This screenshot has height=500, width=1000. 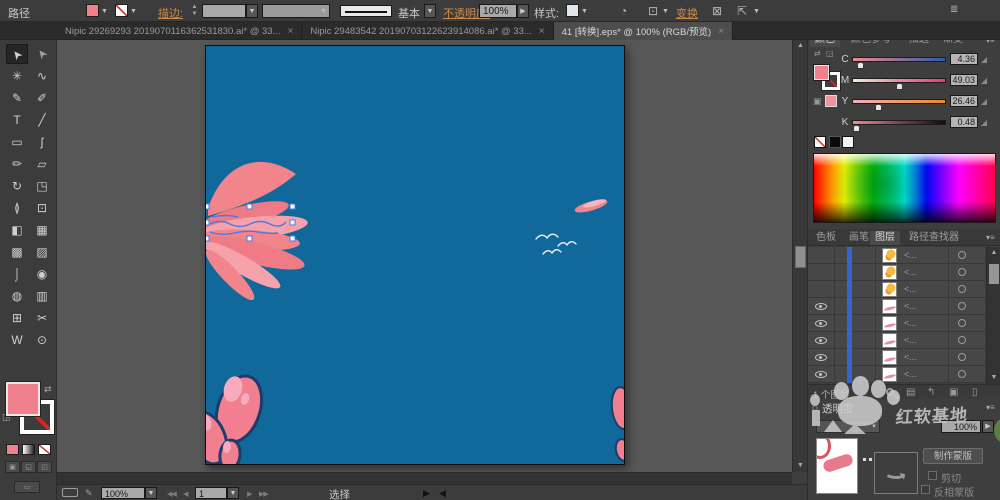 I want to click on stroke-weight-link: 描边:, so click(x=170, y=13).